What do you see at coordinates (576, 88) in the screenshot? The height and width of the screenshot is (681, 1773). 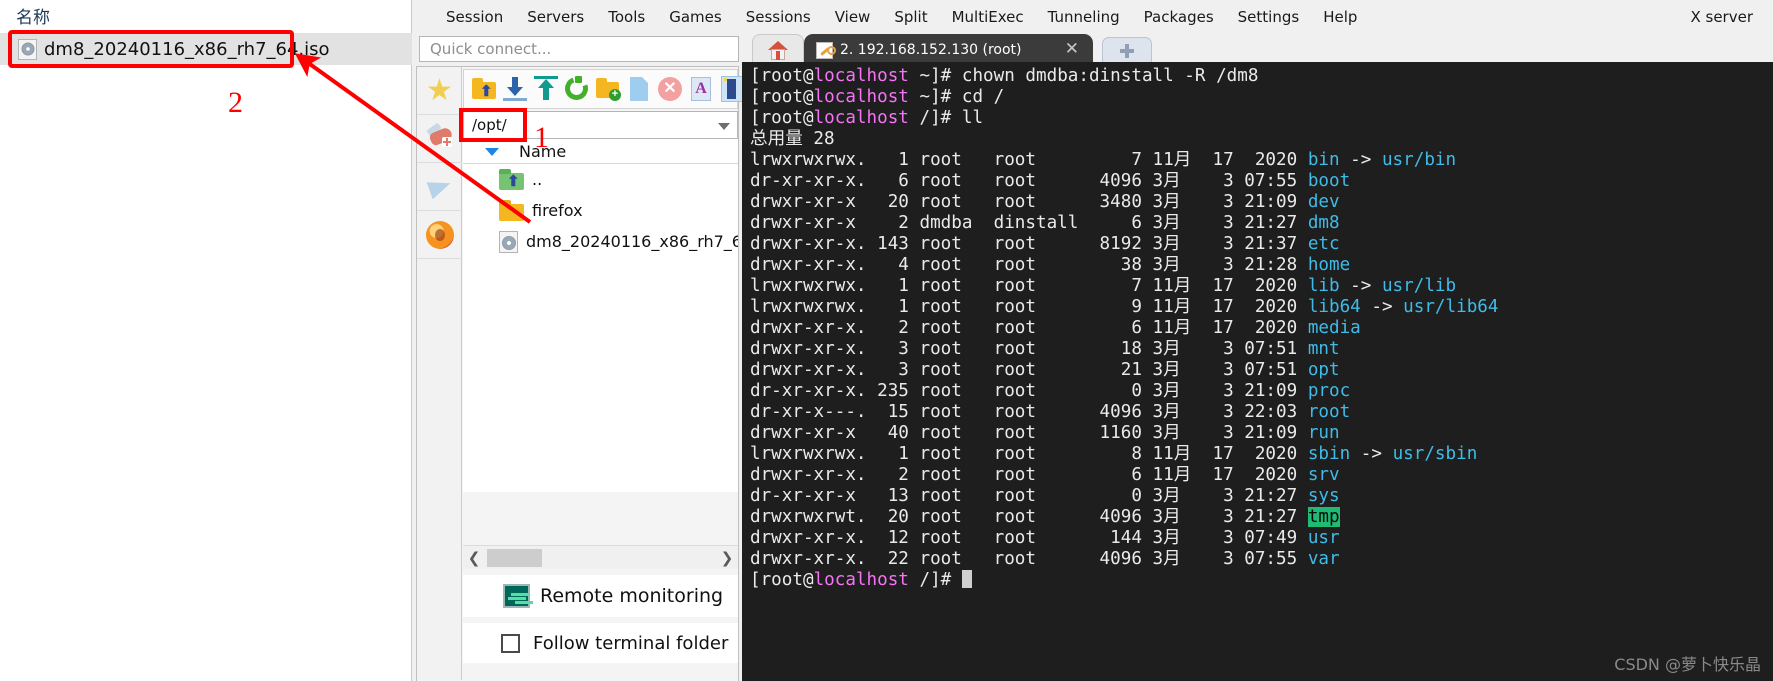 I see `refresh-icon` at bounding box center [576, 88].